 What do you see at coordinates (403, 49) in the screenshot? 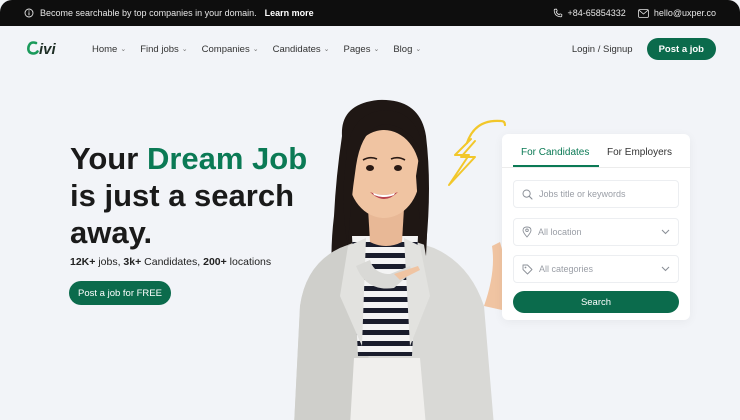
I see `nav-item-label: Blog` at bounding box center [403, 49].